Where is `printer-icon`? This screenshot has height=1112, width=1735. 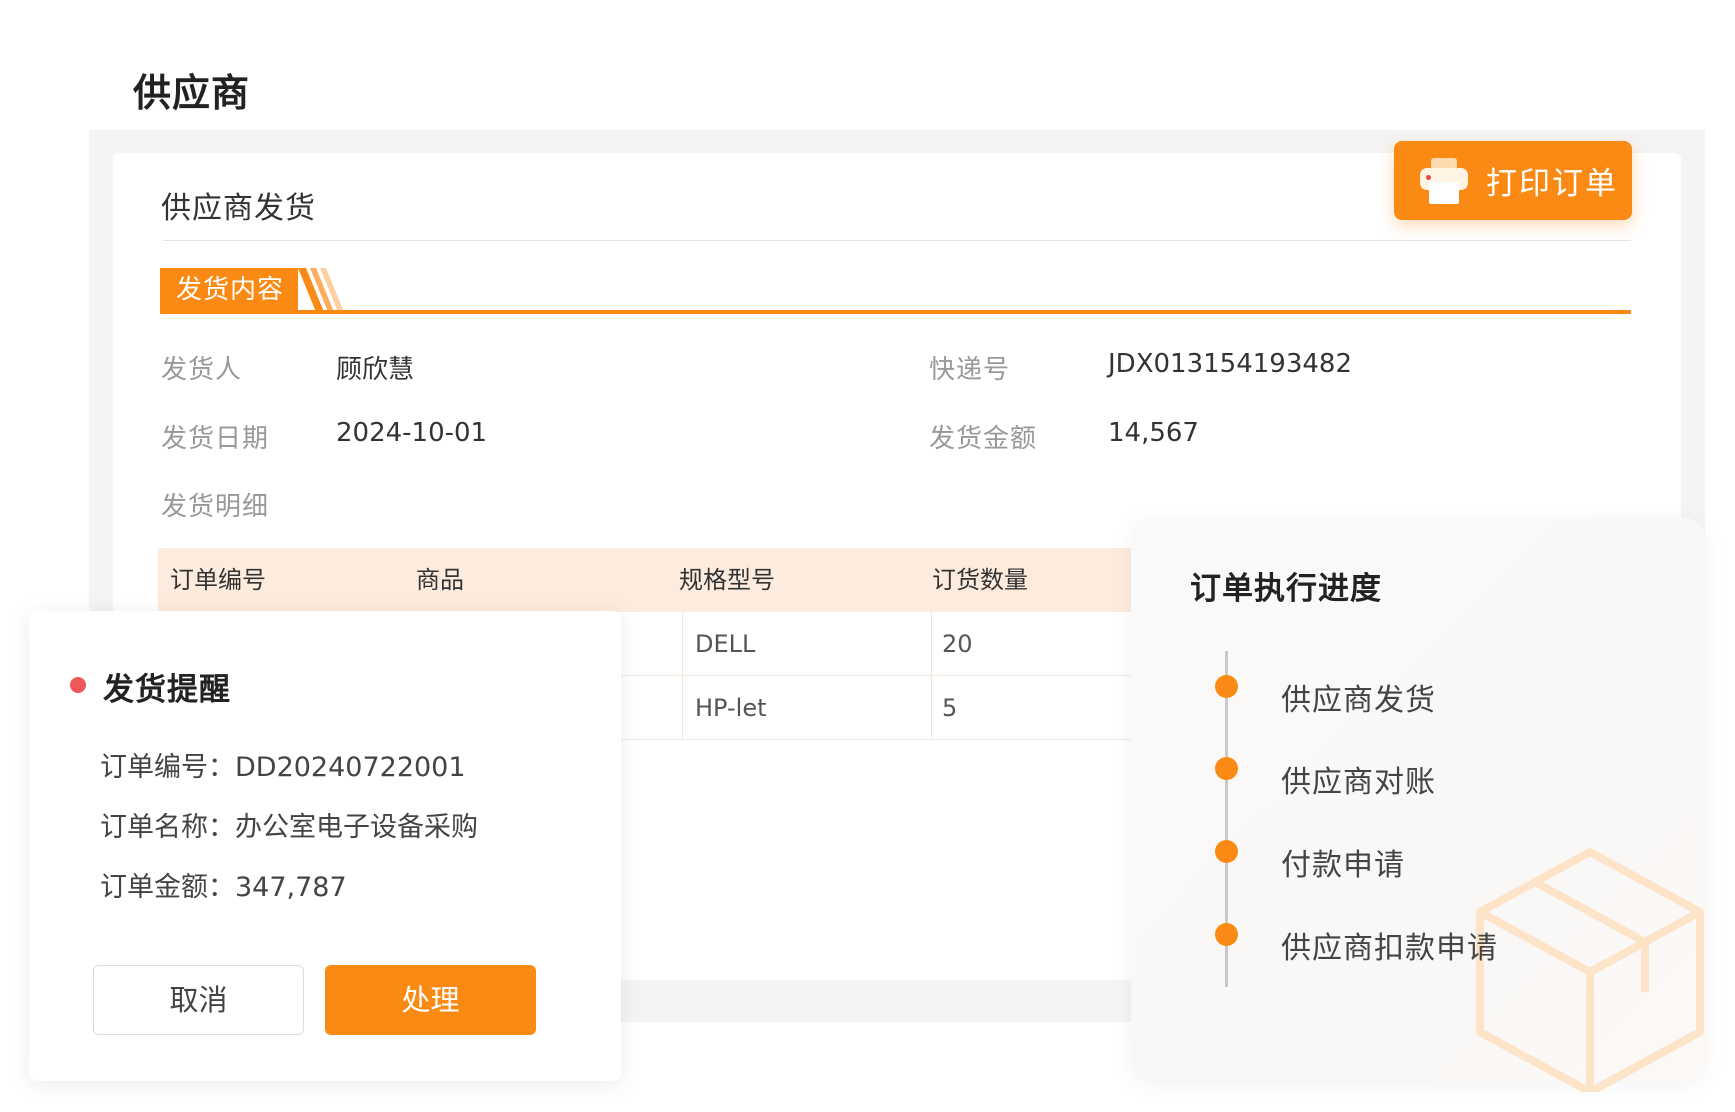
printer-icon is located at coordinates (1444, 181).